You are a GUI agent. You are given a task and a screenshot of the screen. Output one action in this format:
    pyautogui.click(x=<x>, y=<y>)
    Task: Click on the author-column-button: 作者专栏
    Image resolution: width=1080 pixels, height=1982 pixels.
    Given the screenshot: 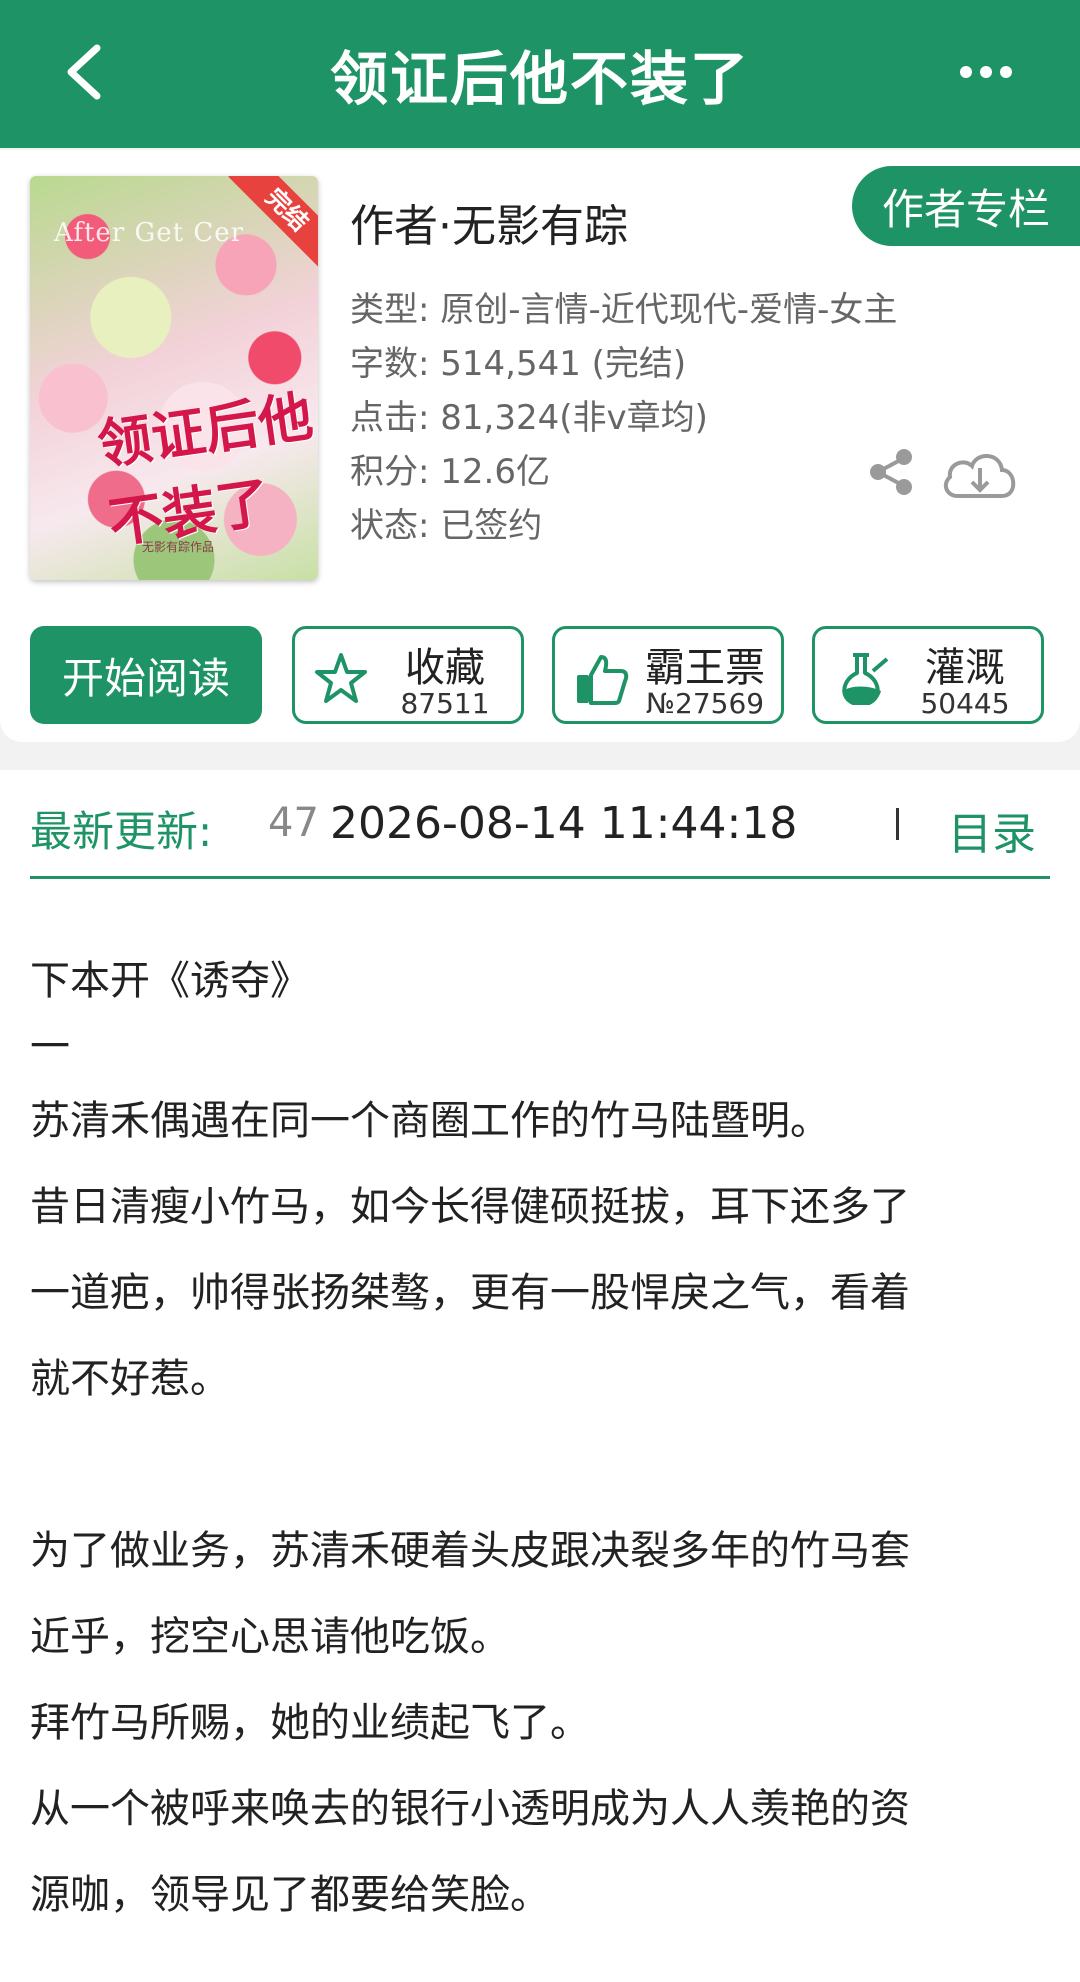 What is the action you would take?
    pyautogui.click(x=966, y=206)
    